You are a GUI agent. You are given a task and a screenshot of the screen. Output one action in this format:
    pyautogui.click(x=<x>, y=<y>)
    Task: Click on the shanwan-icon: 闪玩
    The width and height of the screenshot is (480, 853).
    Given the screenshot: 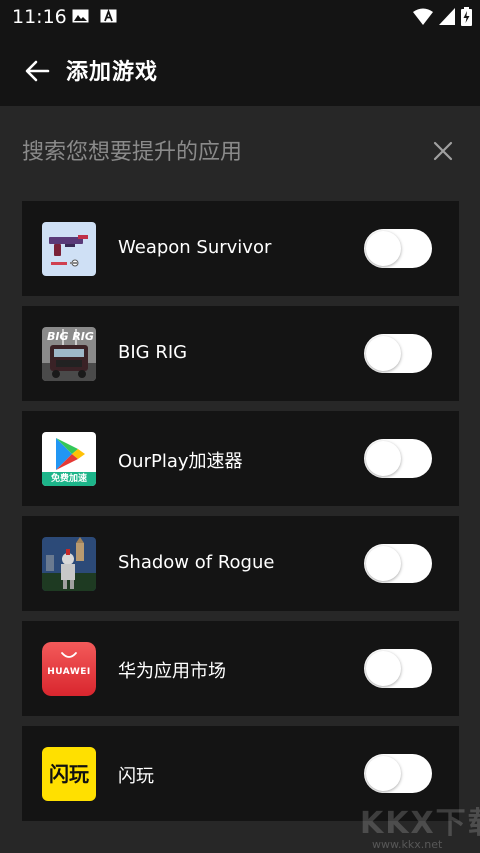 What is the action you would take?
    pyautogui.click(x=69, y=774)
    